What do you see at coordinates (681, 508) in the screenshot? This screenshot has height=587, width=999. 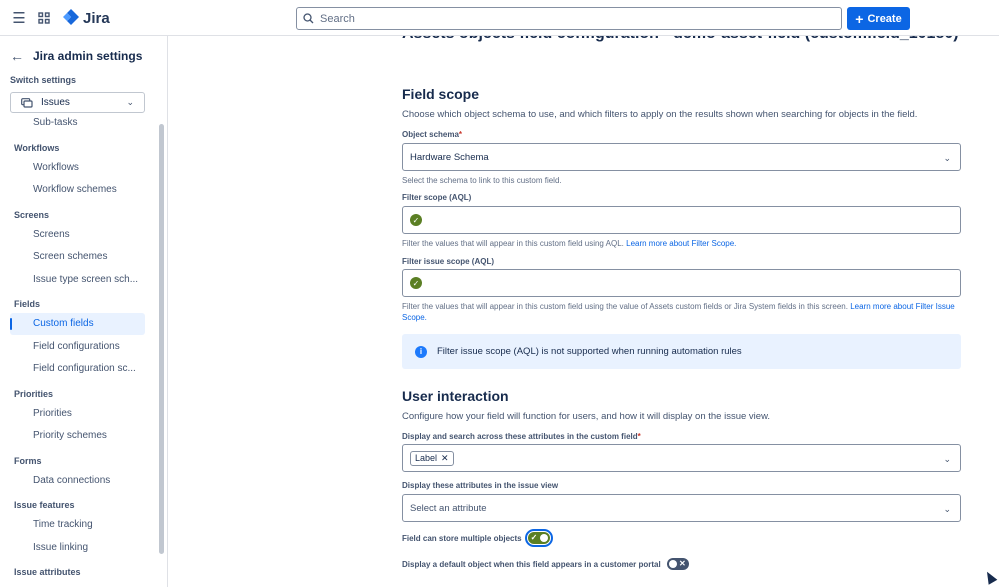 I see `issue-view-attributes-select: Select an attribute ⌄` at bounding box center [681, 508].